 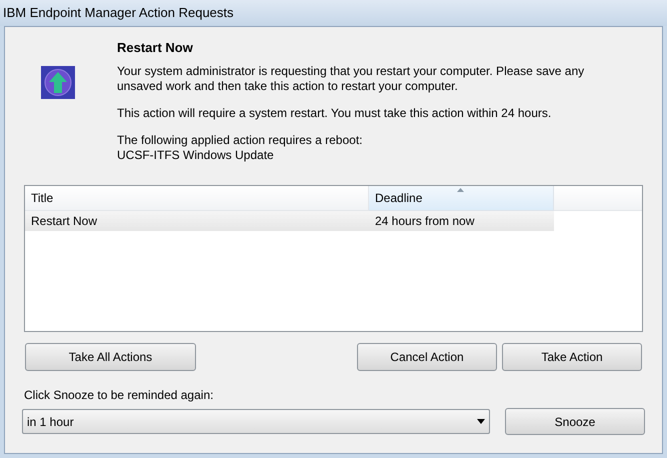 I want to click on column-header: Title, so click(x=197, y=198).